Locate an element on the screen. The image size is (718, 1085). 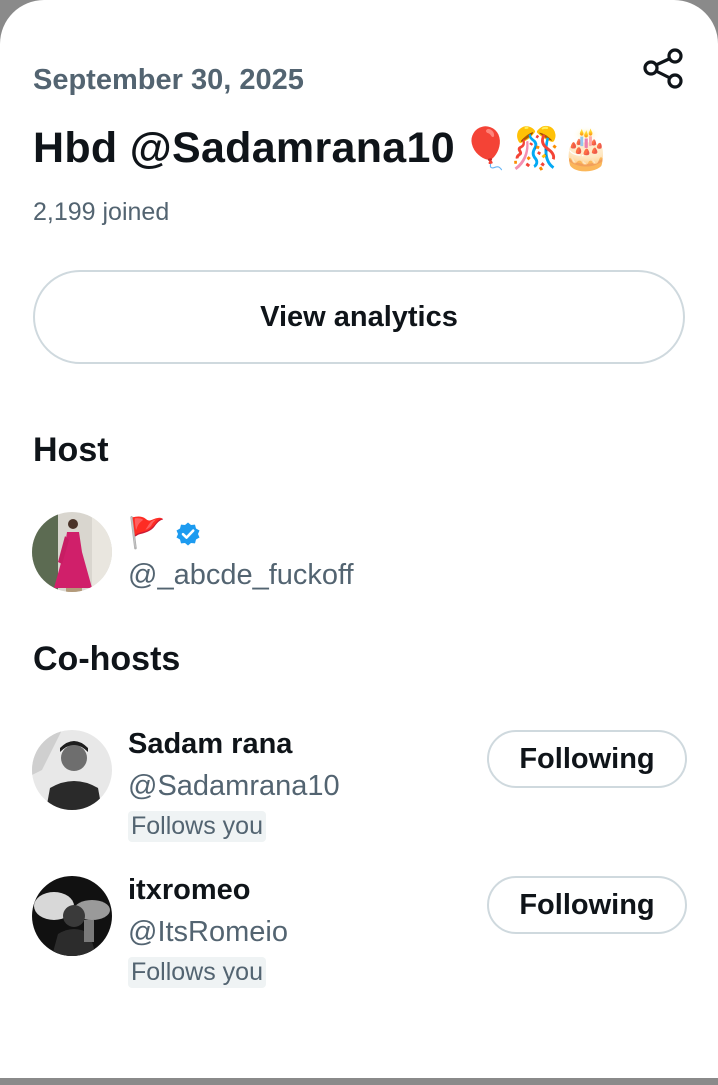
cohosts-section-title: Co-hosts is located at coordinates (107, 659).